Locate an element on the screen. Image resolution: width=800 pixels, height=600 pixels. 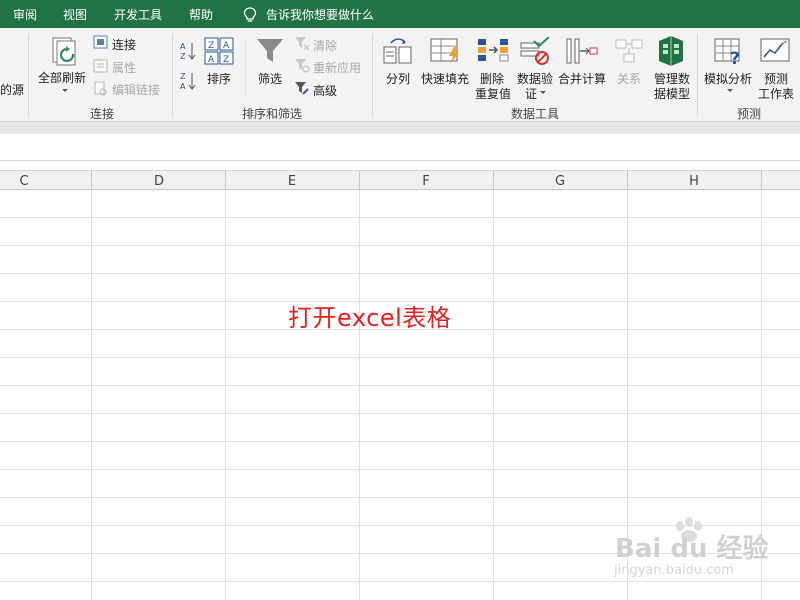
relationships-button: 关系 is located at coordinates (629, 78).